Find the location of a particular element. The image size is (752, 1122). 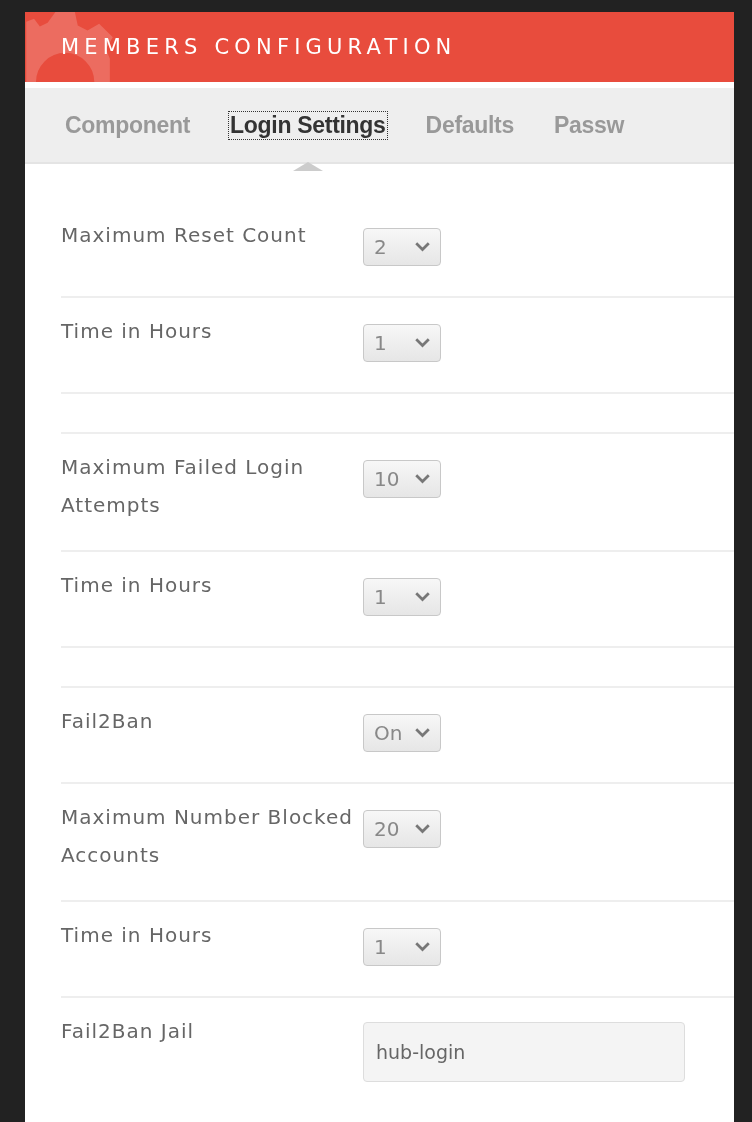

field-label: Fail2Ban Jail is located at coordinates (128, 1031).